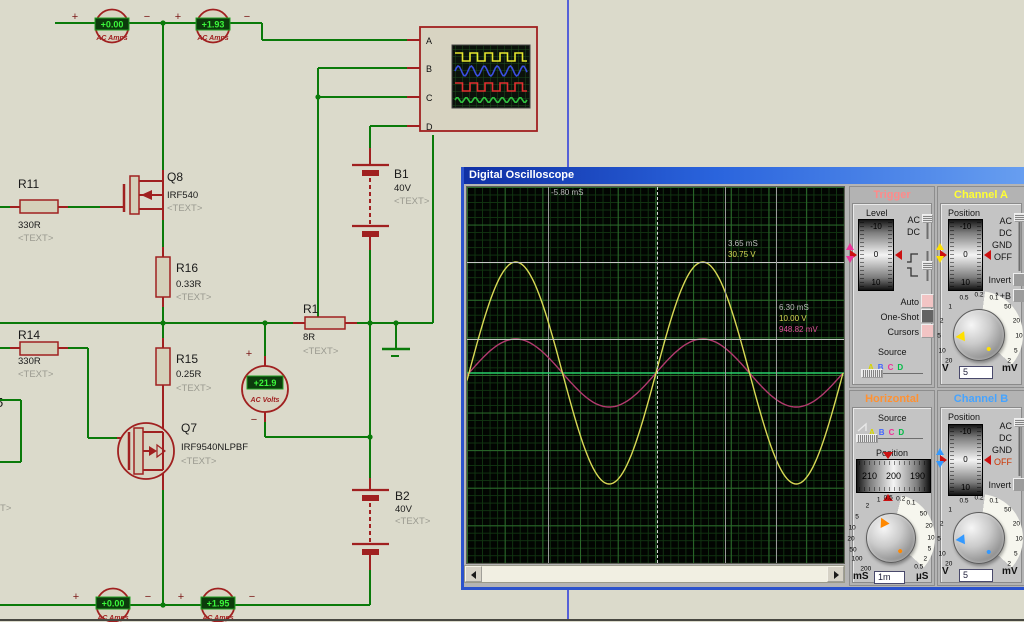 The height and width of the screenshot is (622, 1024). What do you see at coordinates (899, 317) in the screenshot?
I see `trigger-oneshot-label: One-Shot` at bounding box center [899, 317].